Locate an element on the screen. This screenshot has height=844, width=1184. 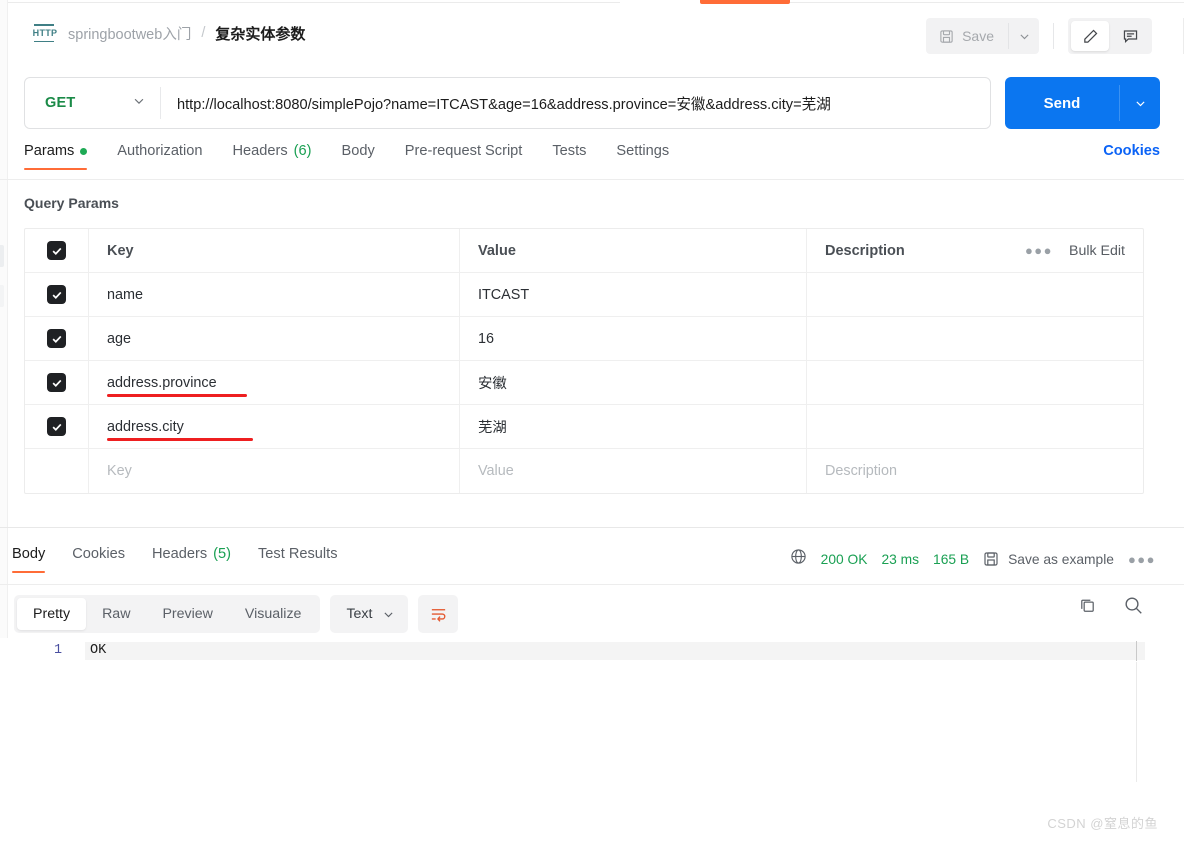
response-body-toolbar: Pretty Raw Preview Visualize Text is located at coordinates (236, 614).